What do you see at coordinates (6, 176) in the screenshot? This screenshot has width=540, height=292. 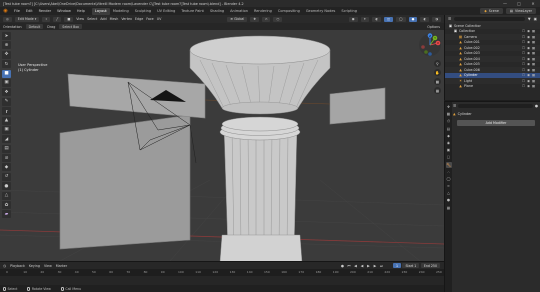 I see `spin-tool: ↺` at bounding box center [6, 176].